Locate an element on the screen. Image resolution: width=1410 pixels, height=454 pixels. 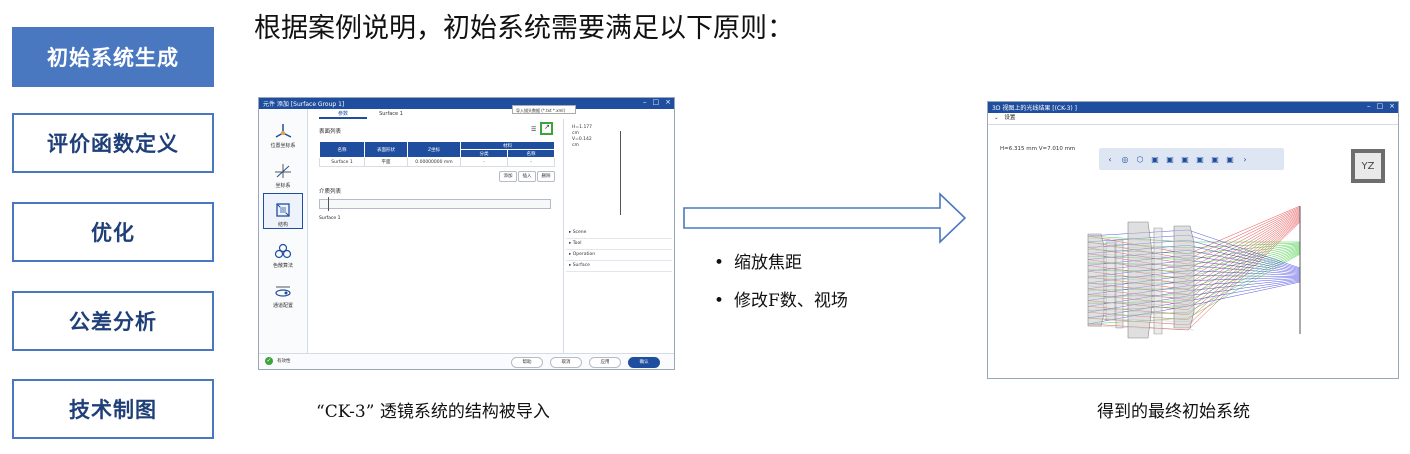
tab-parameters: 参数 is located at coordinates (343, 114).